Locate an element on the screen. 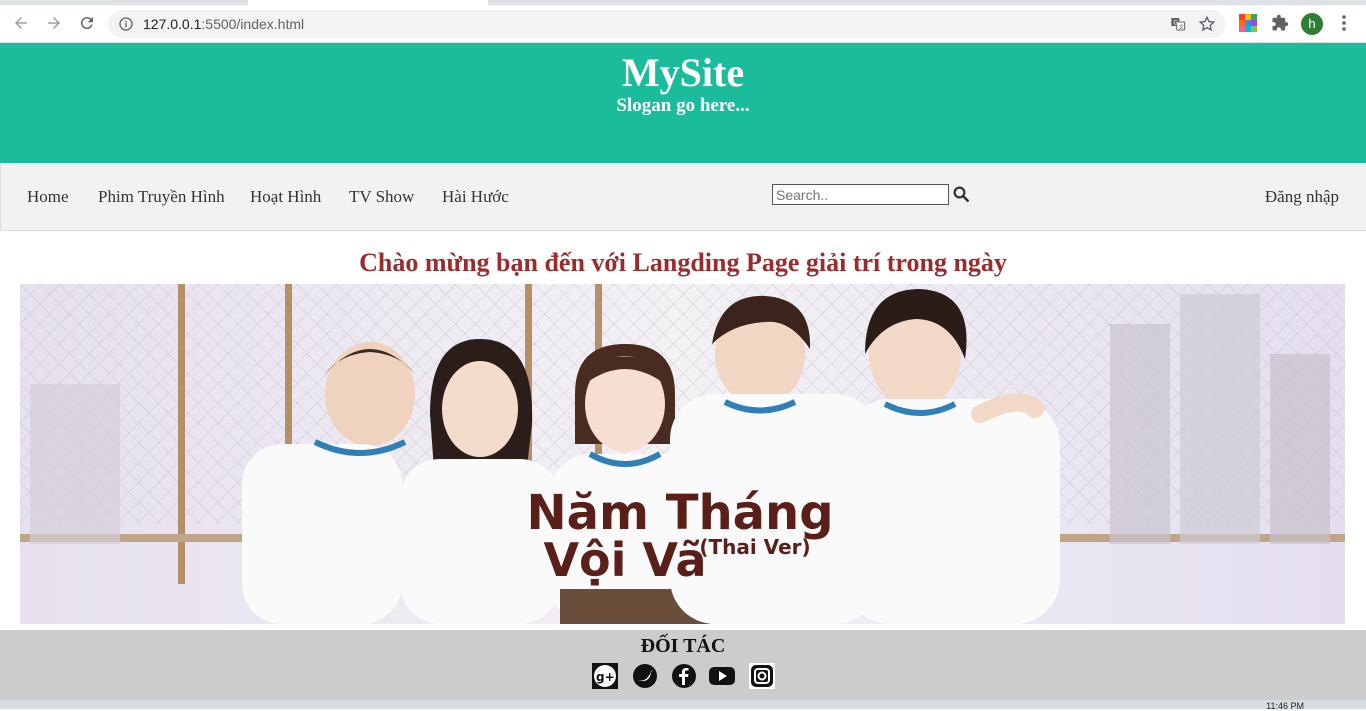  menu-kebab-icon is located at coordinates (1344, 23).